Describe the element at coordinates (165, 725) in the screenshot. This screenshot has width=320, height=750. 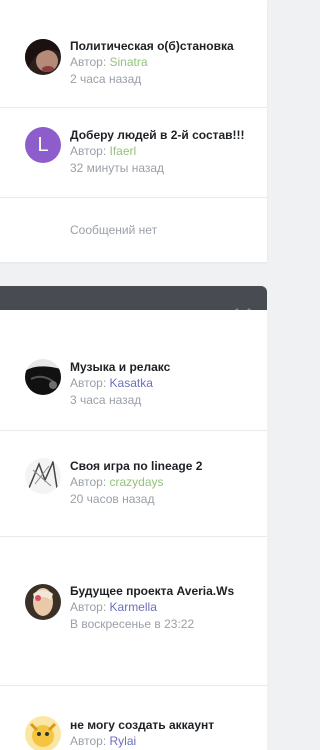
I see `topic-title: не могу создать аккаунт` at that location.